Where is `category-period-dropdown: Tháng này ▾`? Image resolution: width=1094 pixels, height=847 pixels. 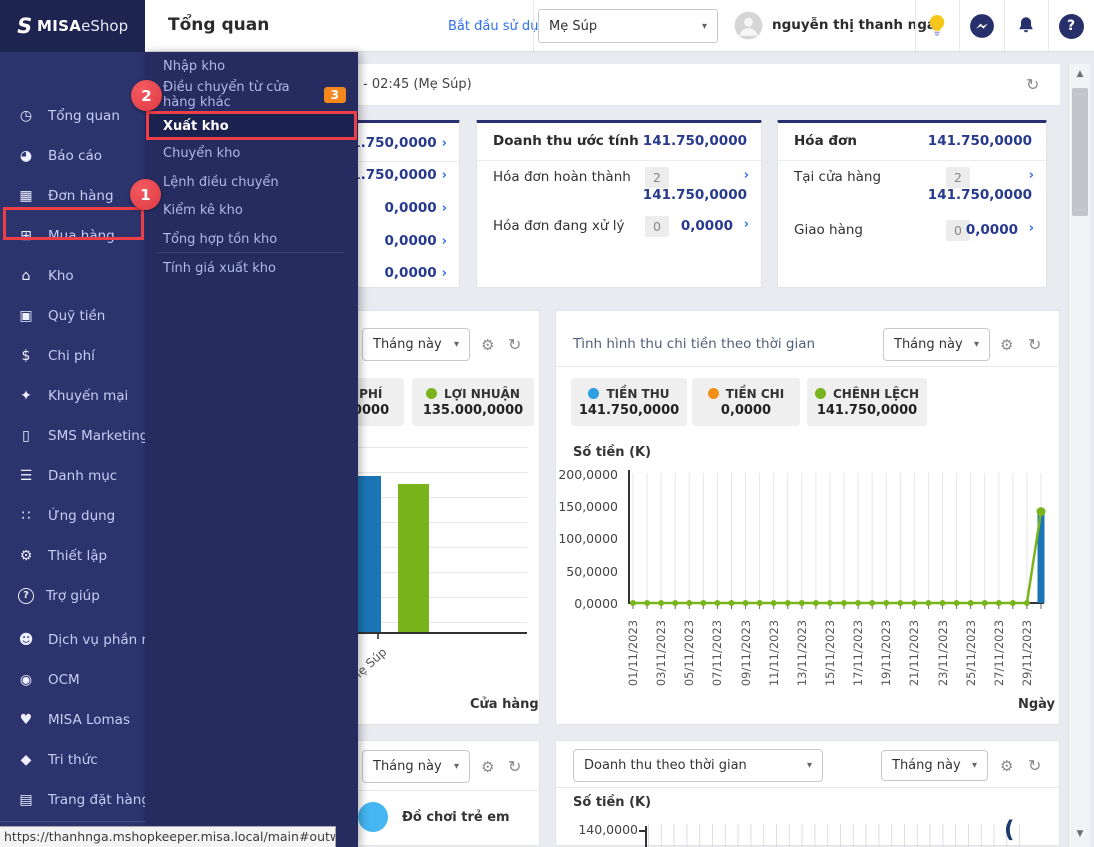
category-period-dropdown: Tháng này ▾ is located at coordinates (416, 766).